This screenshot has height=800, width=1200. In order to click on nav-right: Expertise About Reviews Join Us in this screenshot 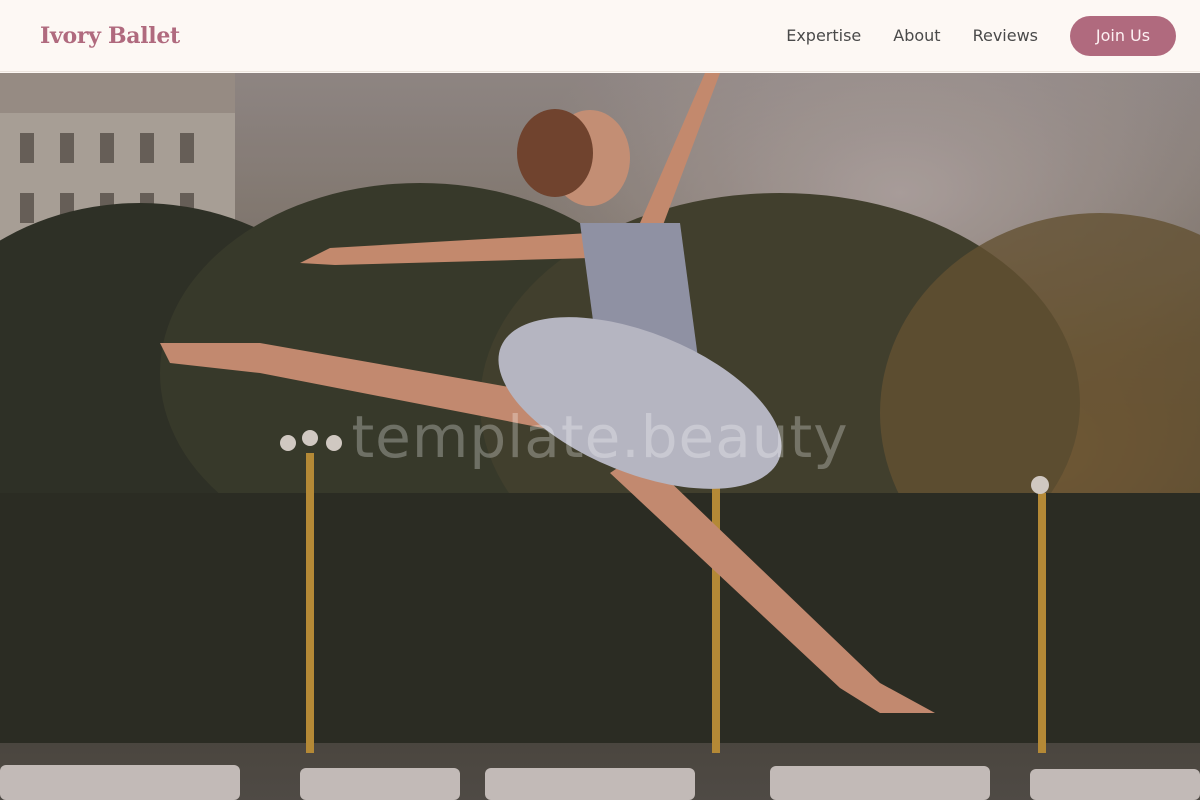, I will do `click(981, 35)`.